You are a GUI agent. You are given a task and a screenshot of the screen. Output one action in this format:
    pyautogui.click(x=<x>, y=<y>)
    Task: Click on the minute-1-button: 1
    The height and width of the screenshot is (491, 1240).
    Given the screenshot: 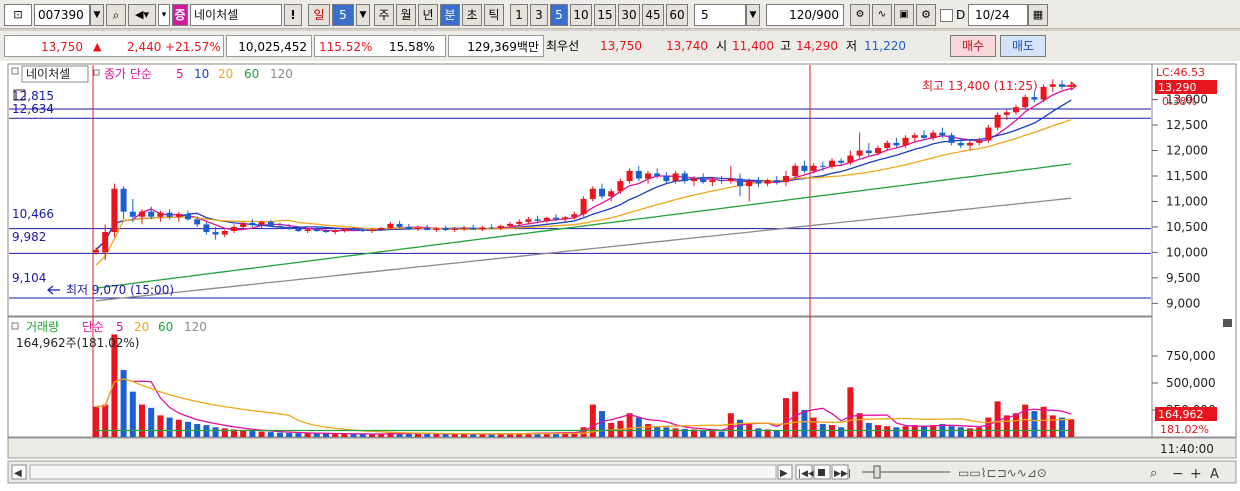 What is the action you would take?
    pyautogui.click(x=519, y=15)
    